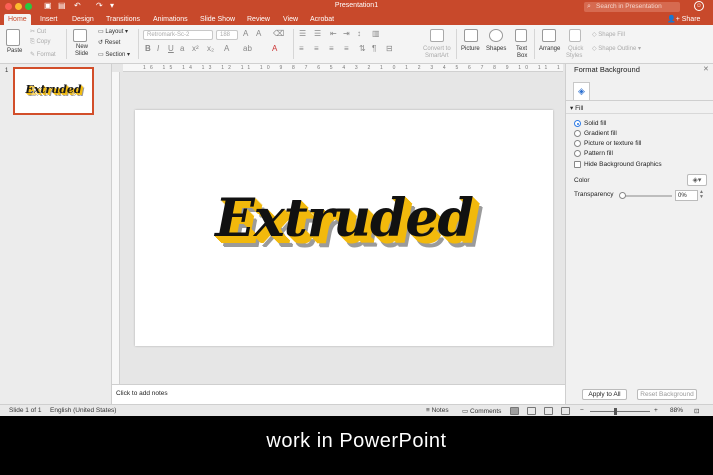 This screenshot has width=713, height=475. I want to click on checkbox, so click(577, 164).